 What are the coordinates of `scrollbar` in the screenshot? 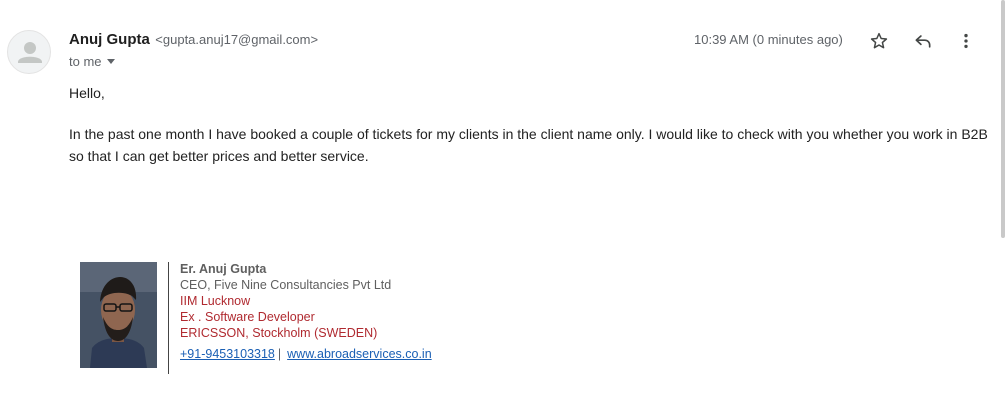 It's located at (1003, 119).